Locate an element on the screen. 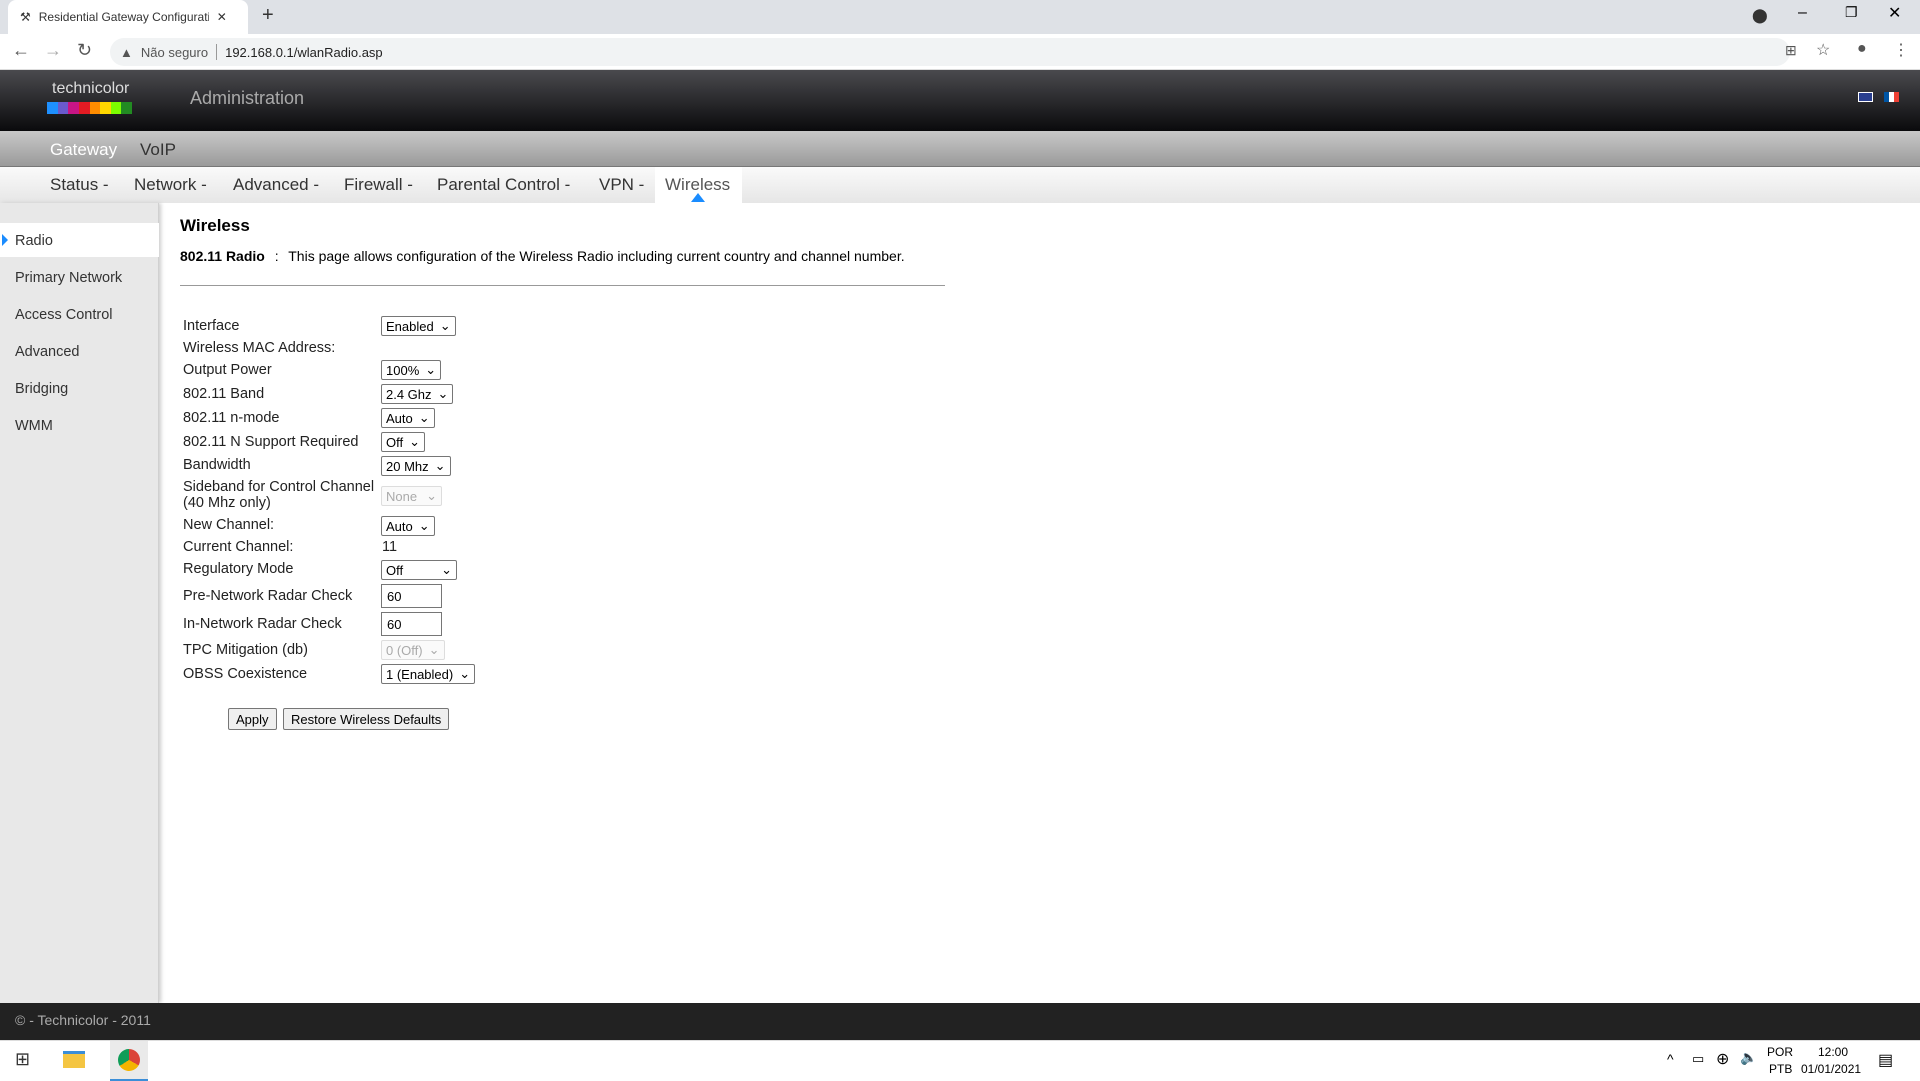  forward-icon: → is located at coordinates (53, 50).